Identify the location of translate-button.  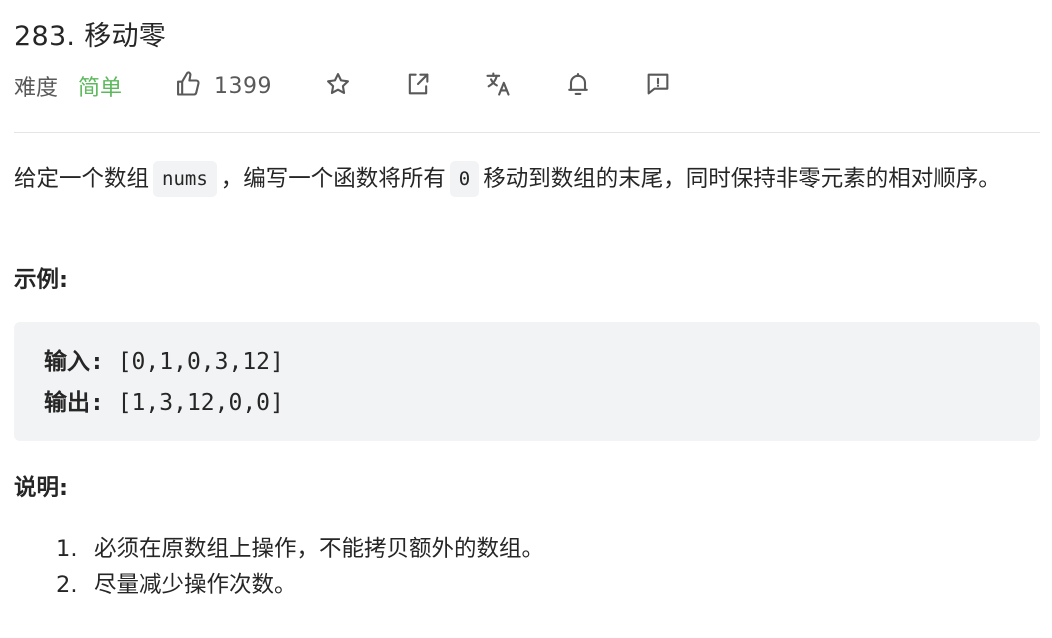
(498, 86).